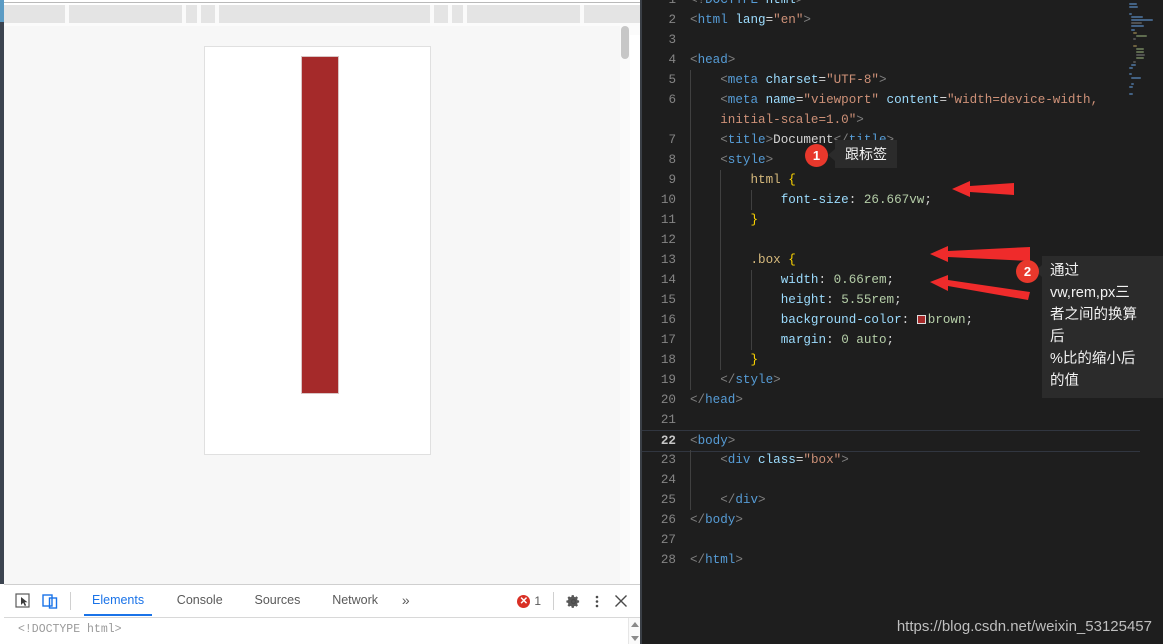 The height and width of the screenshot is (644, 1163). What do you see at coordinates (891, 120) in the screenshot?
I see `code-line: initial-scale=1.0">` at bounding box center [891, 120].